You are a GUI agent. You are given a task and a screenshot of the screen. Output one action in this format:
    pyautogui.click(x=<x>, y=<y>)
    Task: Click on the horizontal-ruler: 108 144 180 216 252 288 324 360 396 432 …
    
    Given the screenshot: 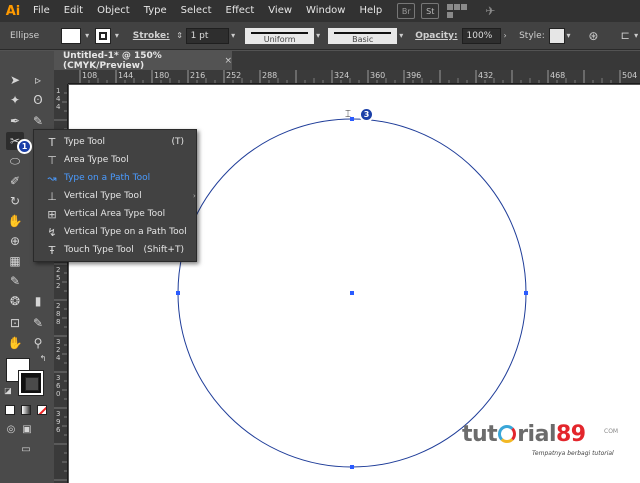 What is the action you would take?
    pyautogui.click(x=354, y=77)
    